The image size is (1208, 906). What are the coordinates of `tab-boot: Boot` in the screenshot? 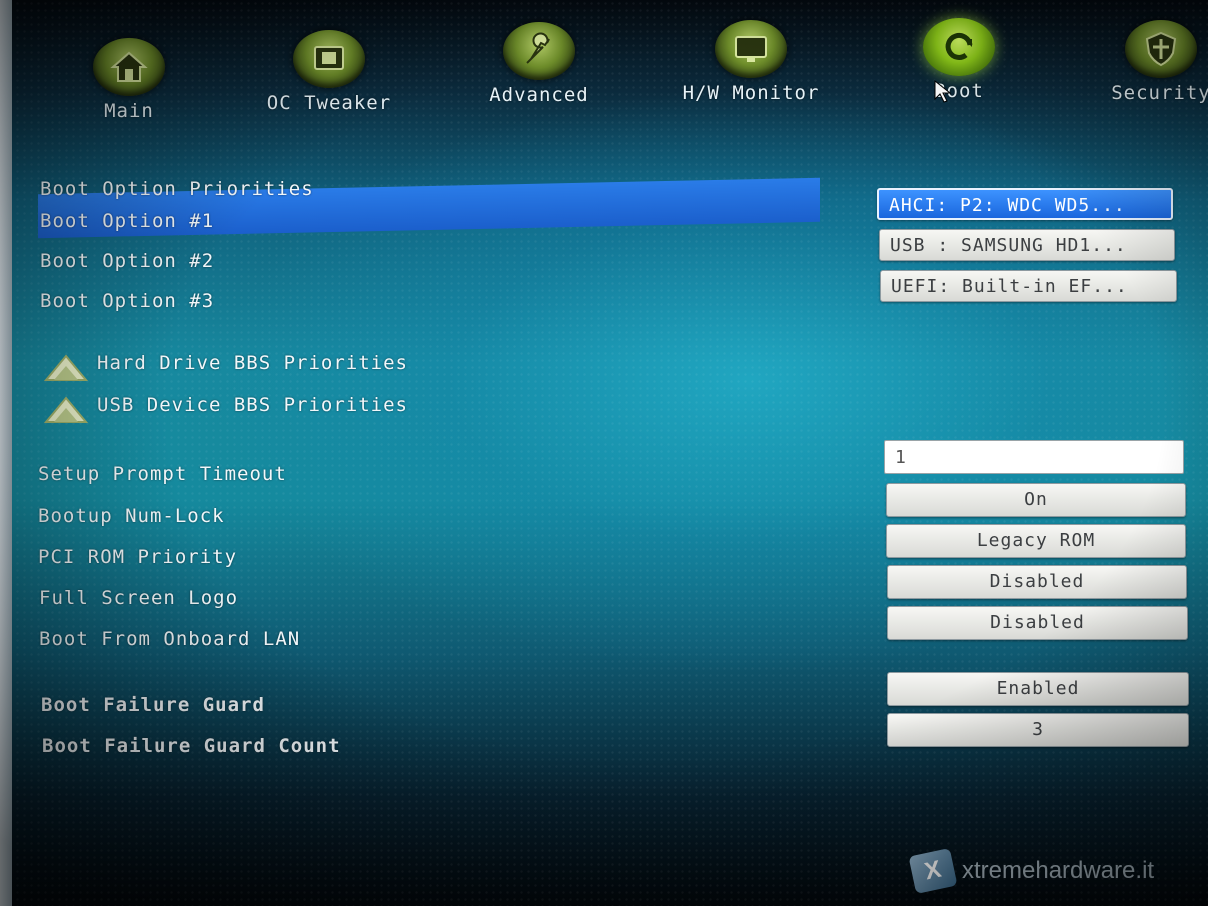 It's located at (959, 60).